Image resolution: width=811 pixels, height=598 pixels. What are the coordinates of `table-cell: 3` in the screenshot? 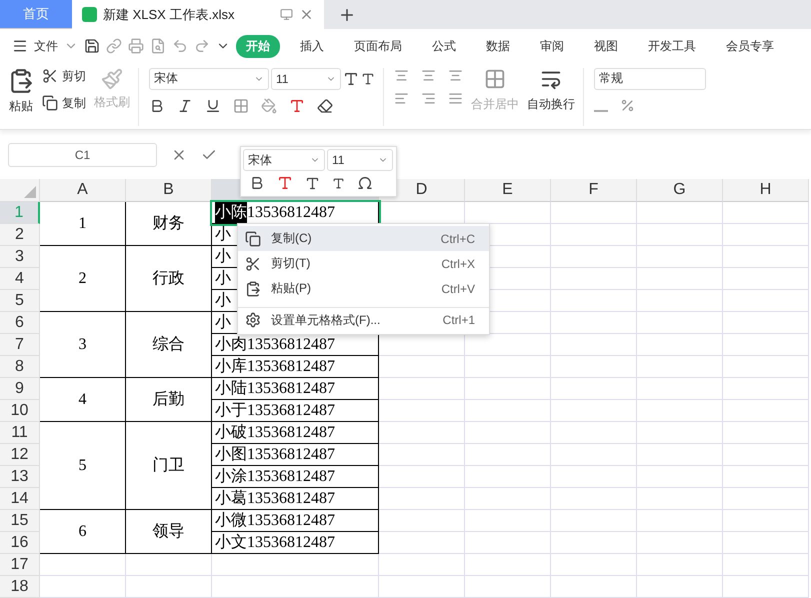 It's located at (83, 345).